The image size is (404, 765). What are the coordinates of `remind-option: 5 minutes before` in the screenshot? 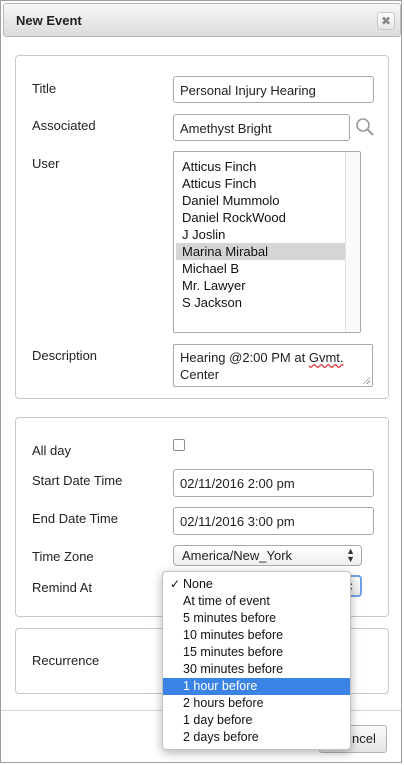 It's located at (256, 618).